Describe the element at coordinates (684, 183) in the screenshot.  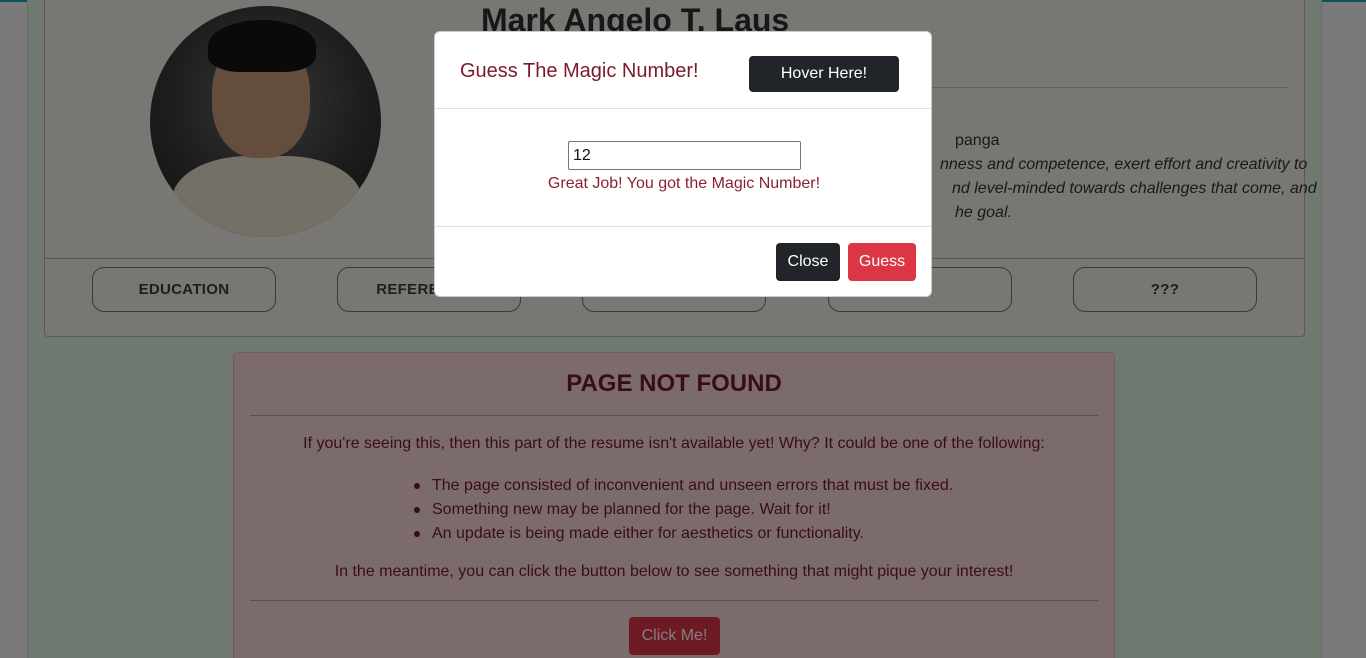
I see `result-message: Great Job! You got the Magic Number!` at that location.